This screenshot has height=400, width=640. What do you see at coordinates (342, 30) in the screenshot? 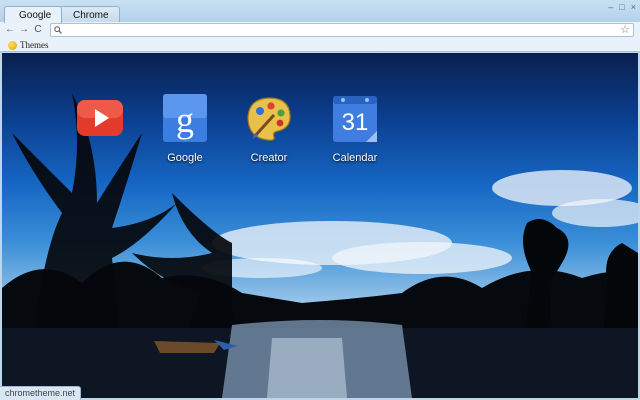
I see `omnibox: ☆` at bounding box center [342, 30].